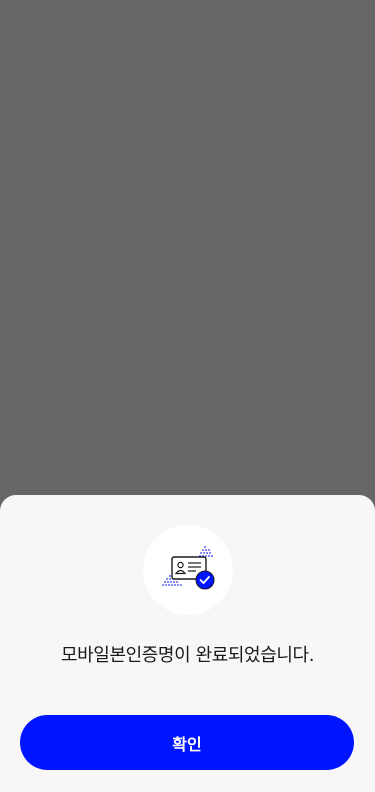  Describe the element at coordinates (187, 742) in the screenshot. I see `confirm-button: 확인` at that location.